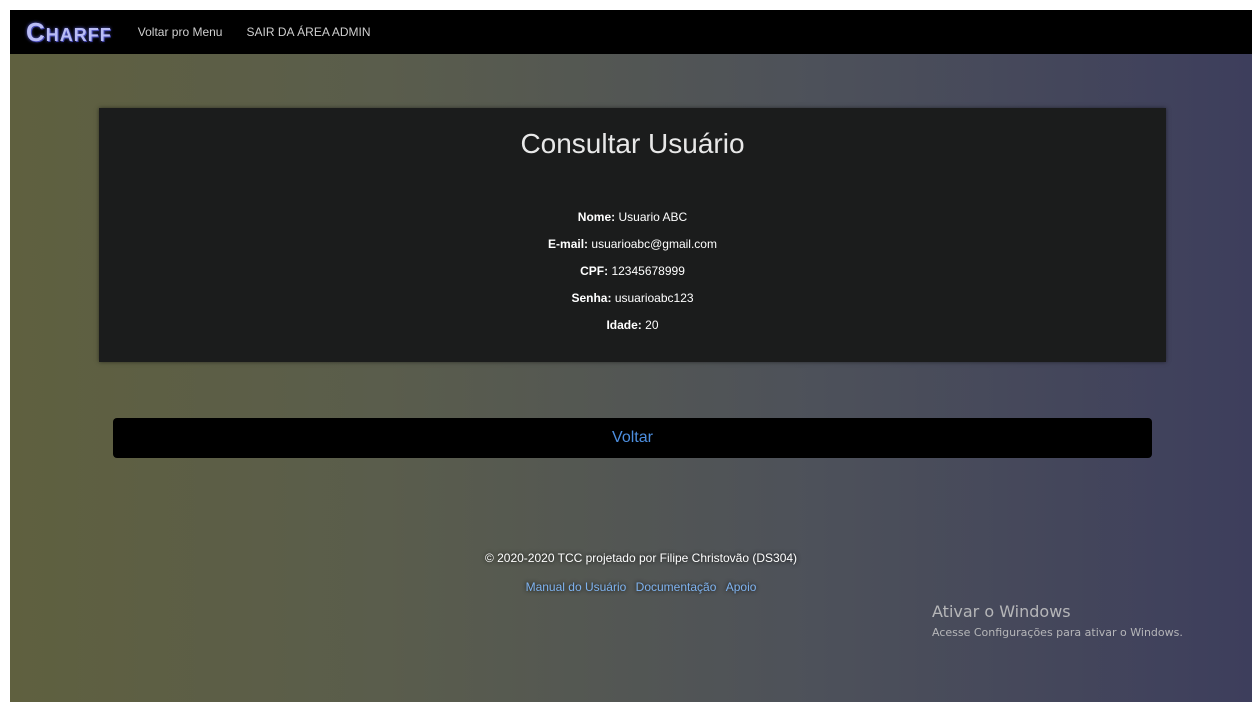 The image size is (1252, 702). I want to click on nav-link-voltar-menu: Voltar pro Menu, so click(180, 32).